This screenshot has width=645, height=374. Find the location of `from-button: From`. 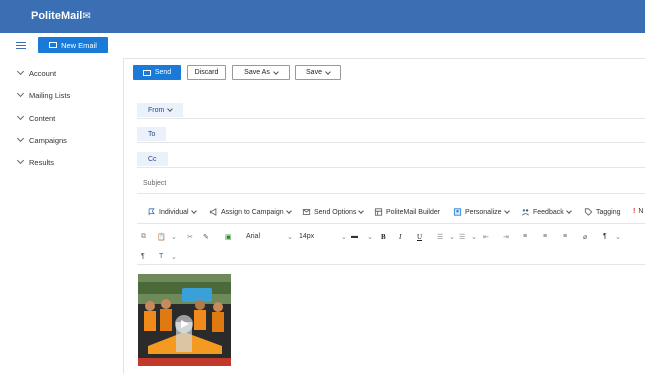

from-button: From is located at coordinates (160, 110).